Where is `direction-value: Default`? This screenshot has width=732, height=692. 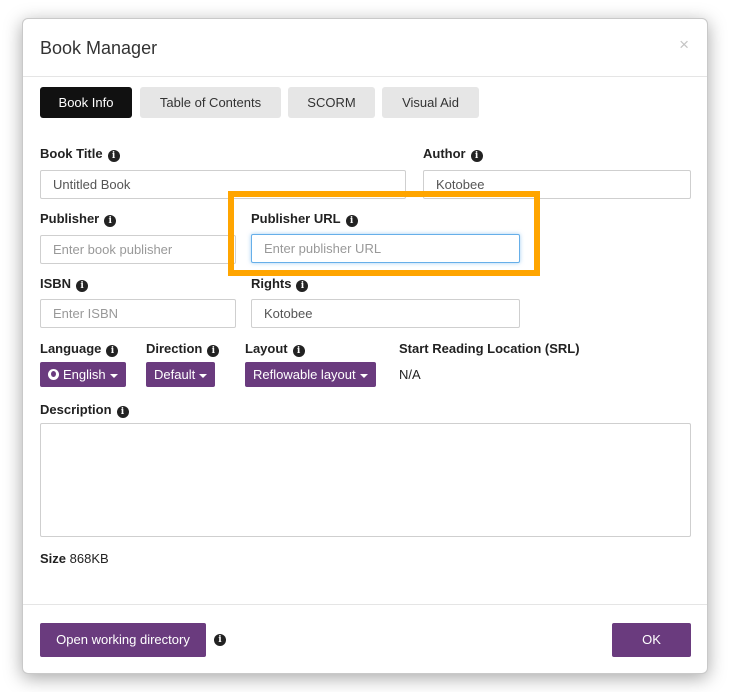 direction-value: Default is located at coordinates (175, 374).